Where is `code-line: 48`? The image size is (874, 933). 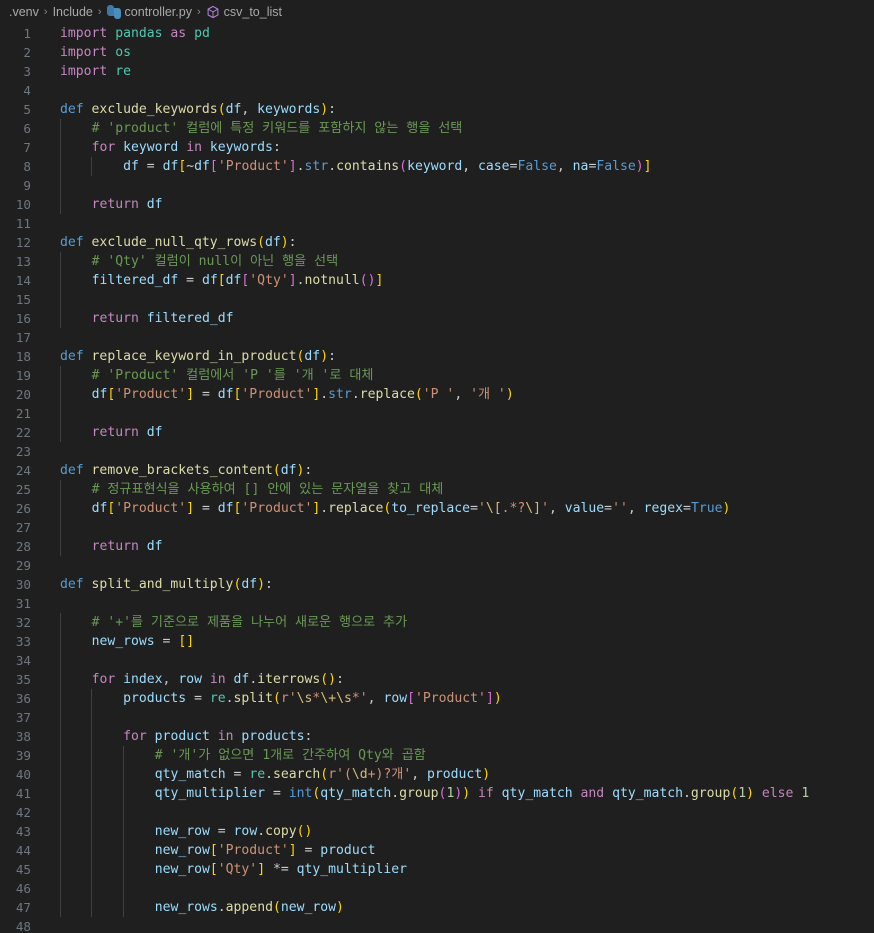 code-line: 48 is located at coordinates (437, 925).